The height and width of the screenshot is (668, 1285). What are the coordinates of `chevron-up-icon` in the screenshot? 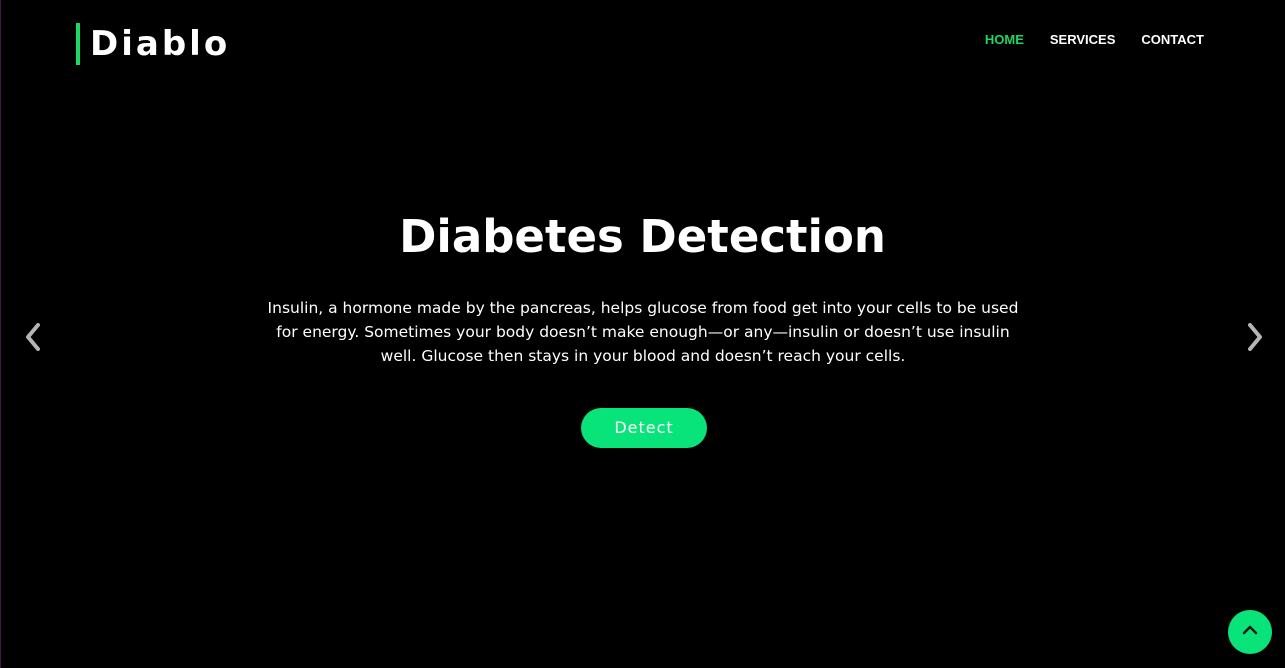 It's located at (1250, 632).